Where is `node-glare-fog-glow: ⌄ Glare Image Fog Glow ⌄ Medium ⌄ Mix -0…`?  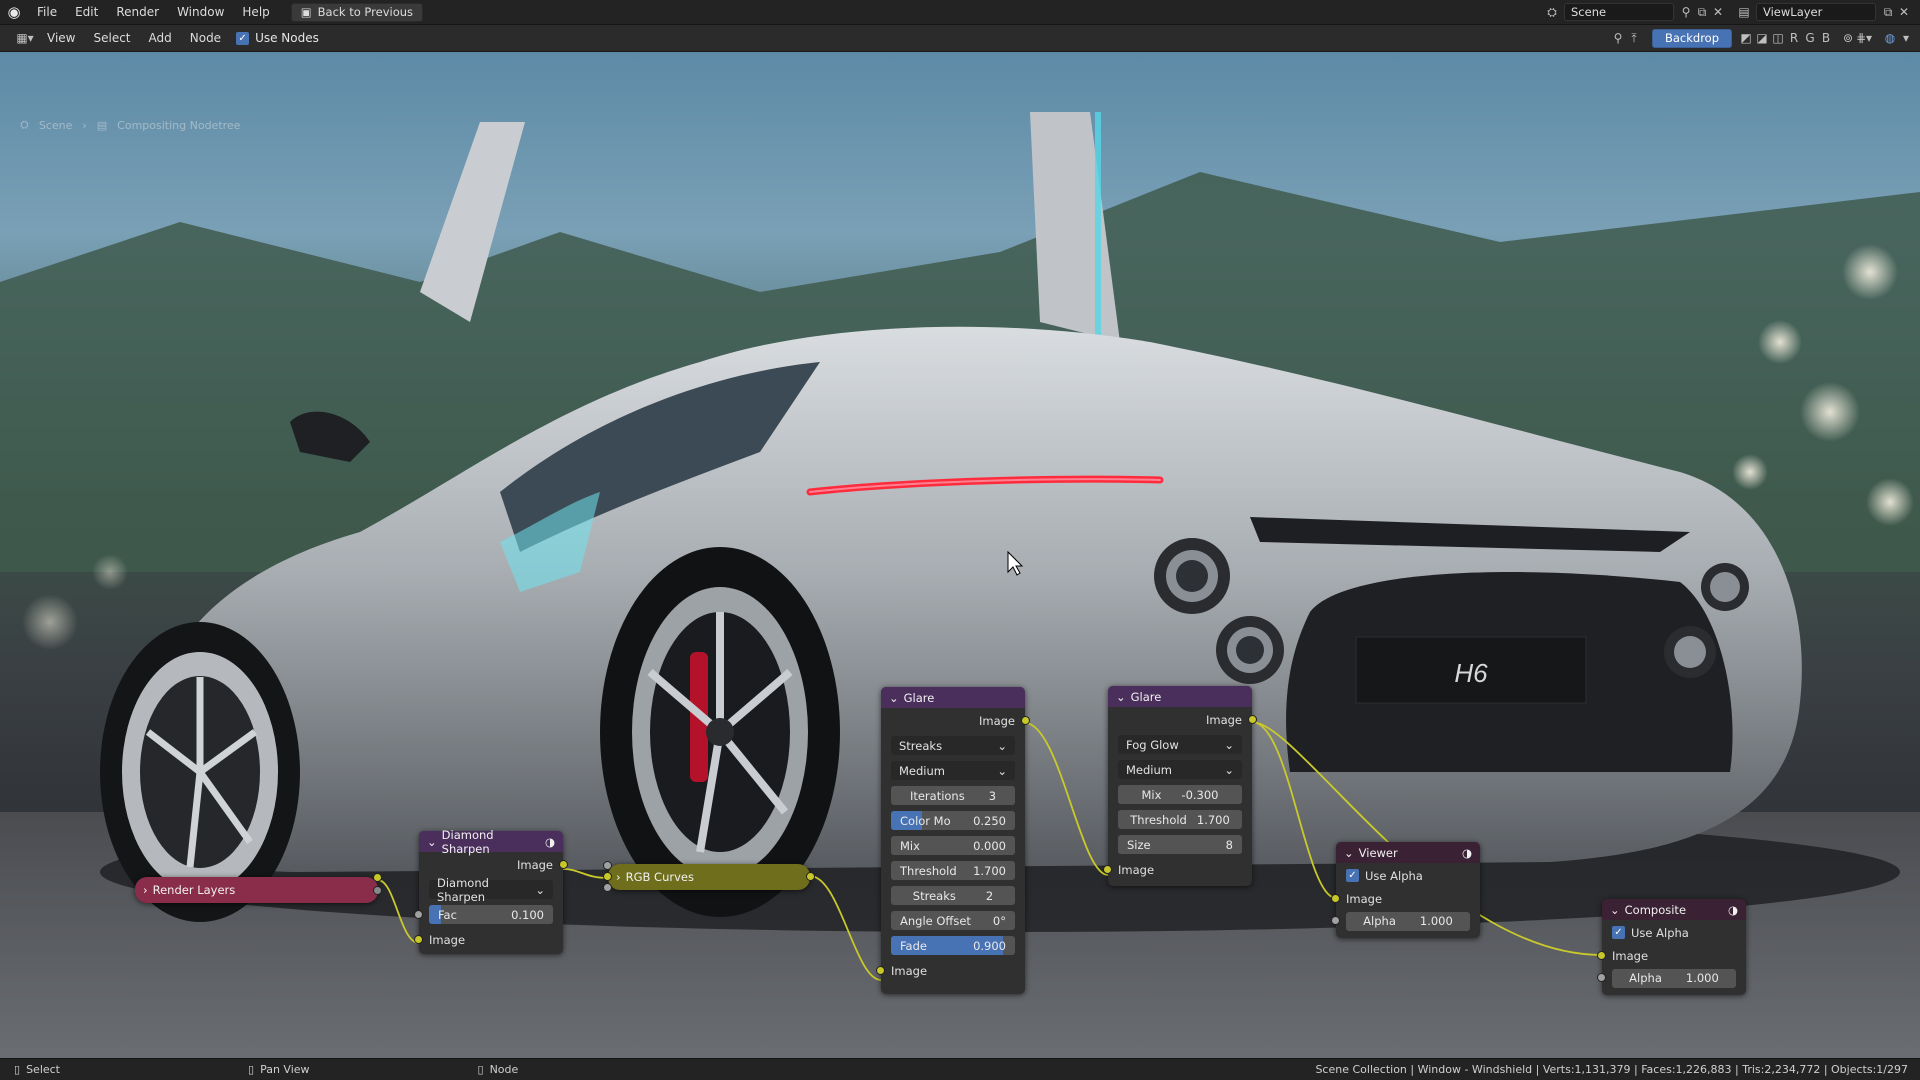
node-glare-fog-glow: ⌄ Glare Image Fog Glow ⌄ Medium ⌄ Mix -0… is located at coordinates (1180, 786).